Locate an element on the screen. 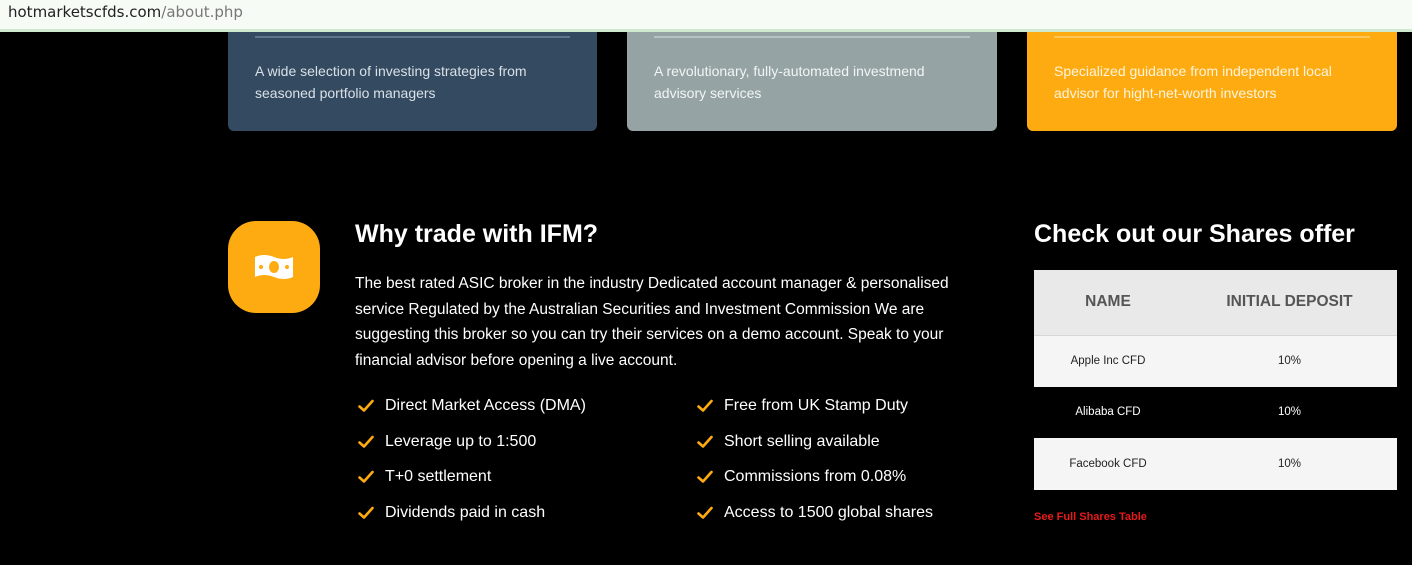 This screenshot has width=1412, height=565. table-header-row: NAME INITIAL DEPOSIT is located at coordinates (1215, 303).